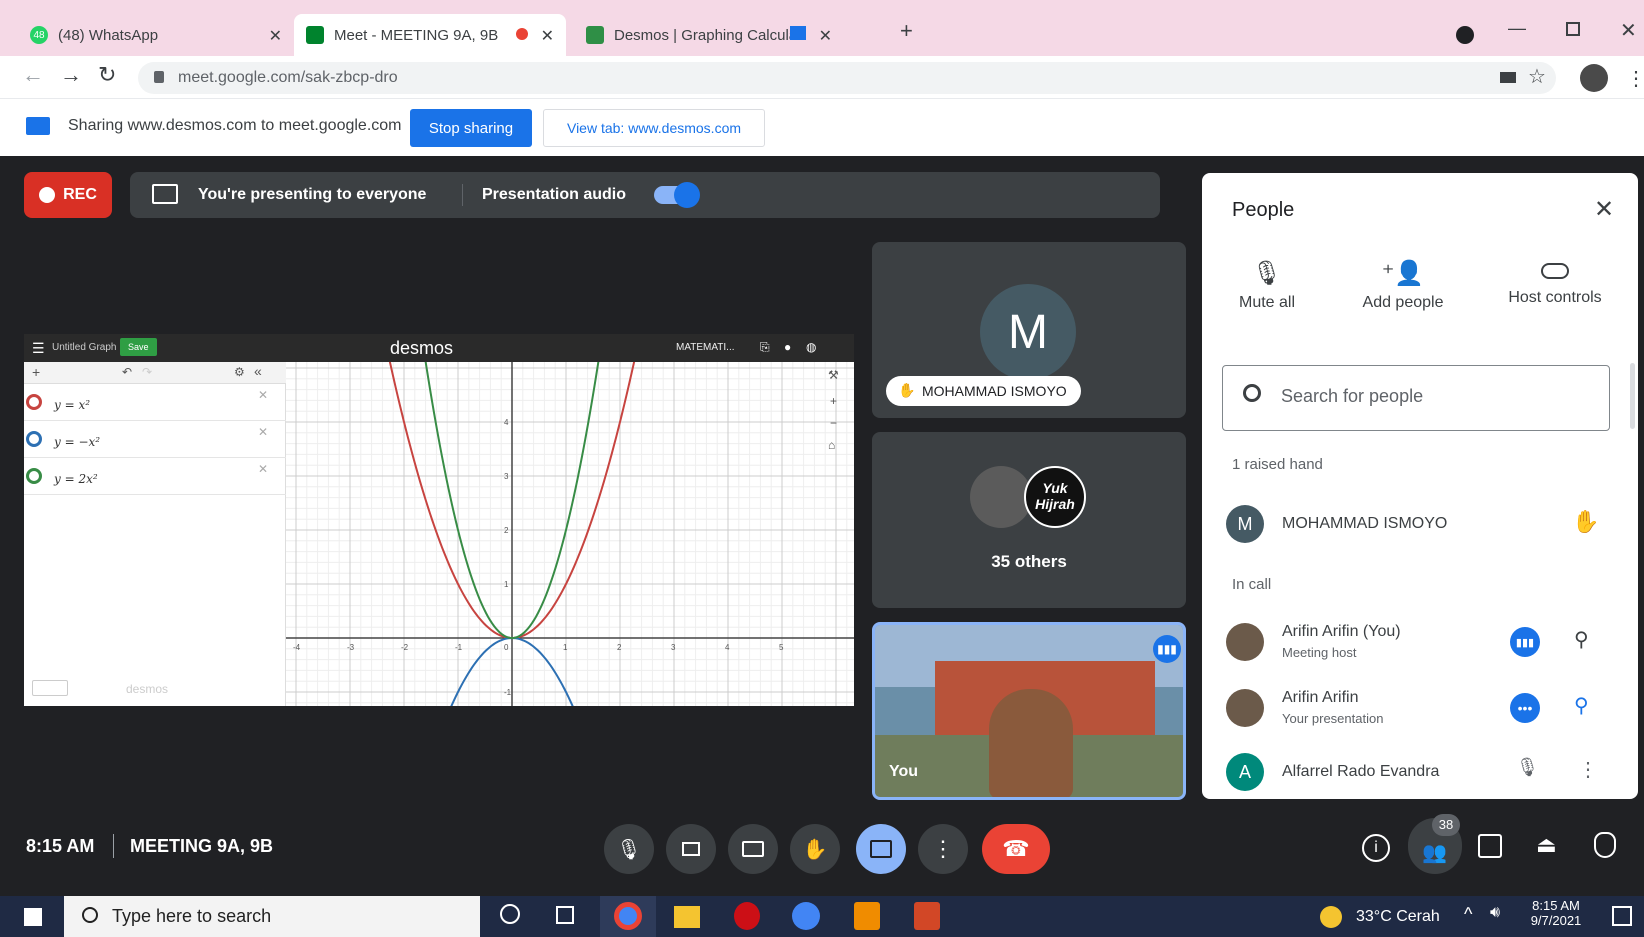  I want to click on tab-whatsapp: 48 (48) WhatsApp ✕, so click(156, 35).